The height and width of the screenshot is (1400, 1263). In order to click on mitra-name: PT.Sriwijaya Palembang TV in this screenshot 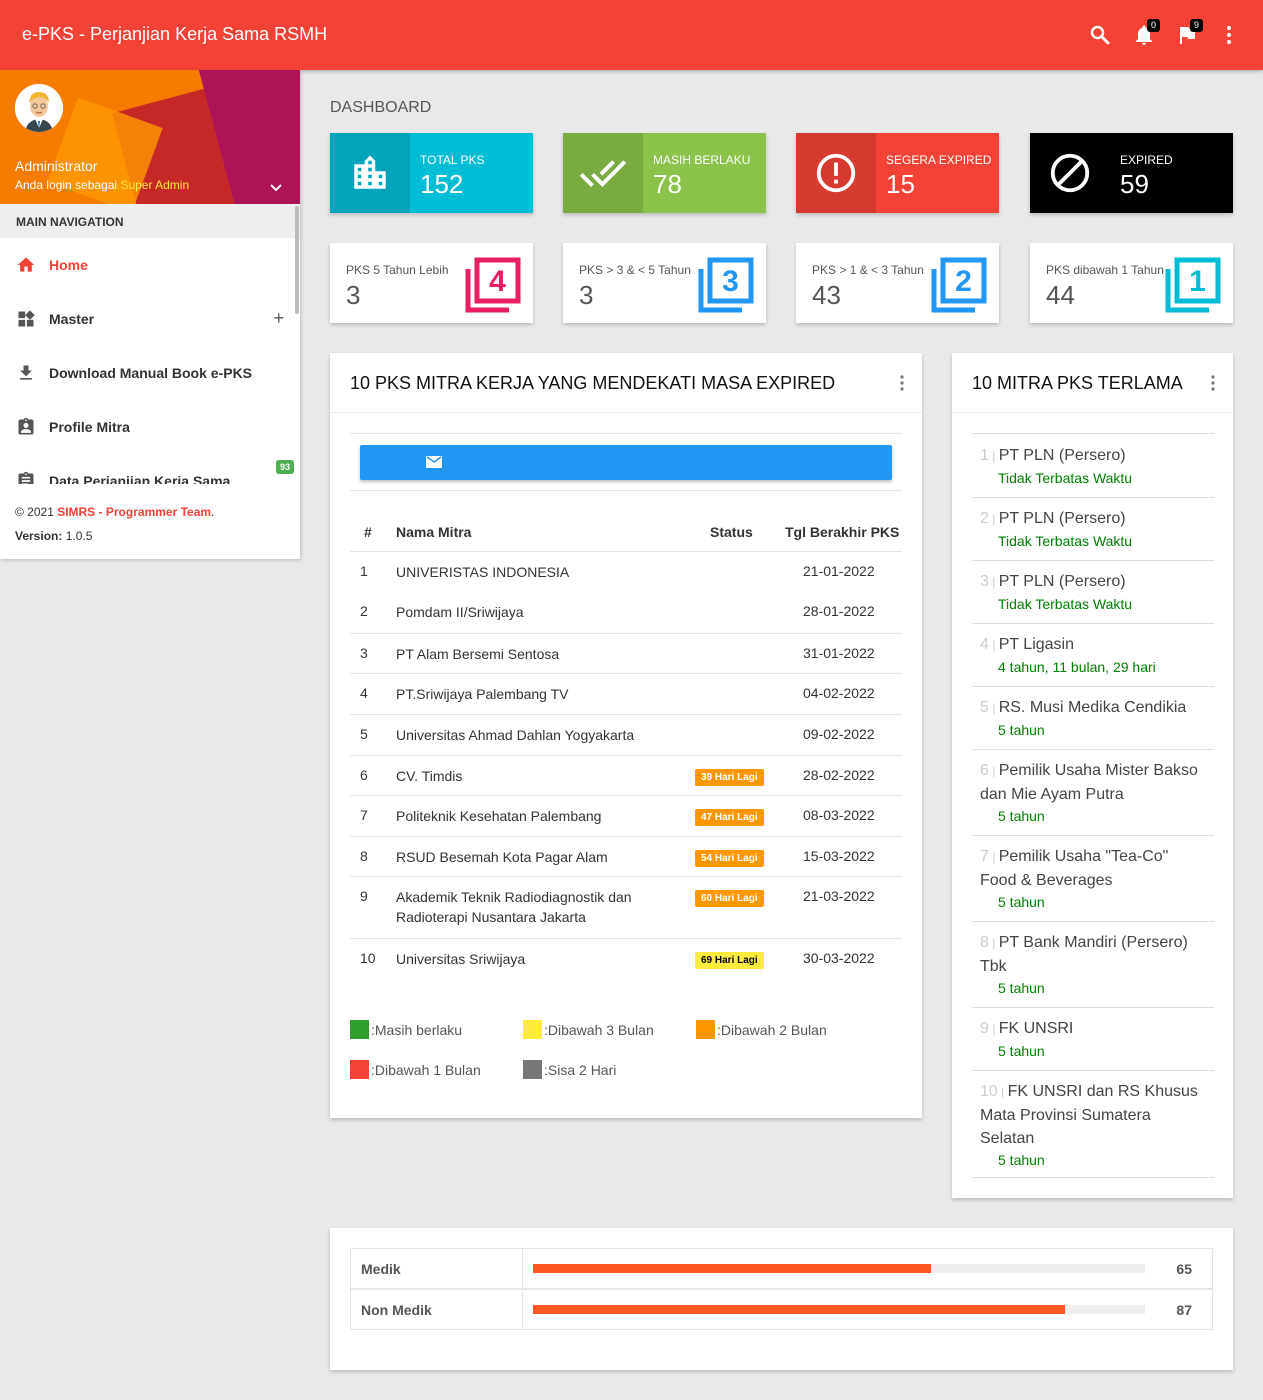, I will do `click(482, 694)`.